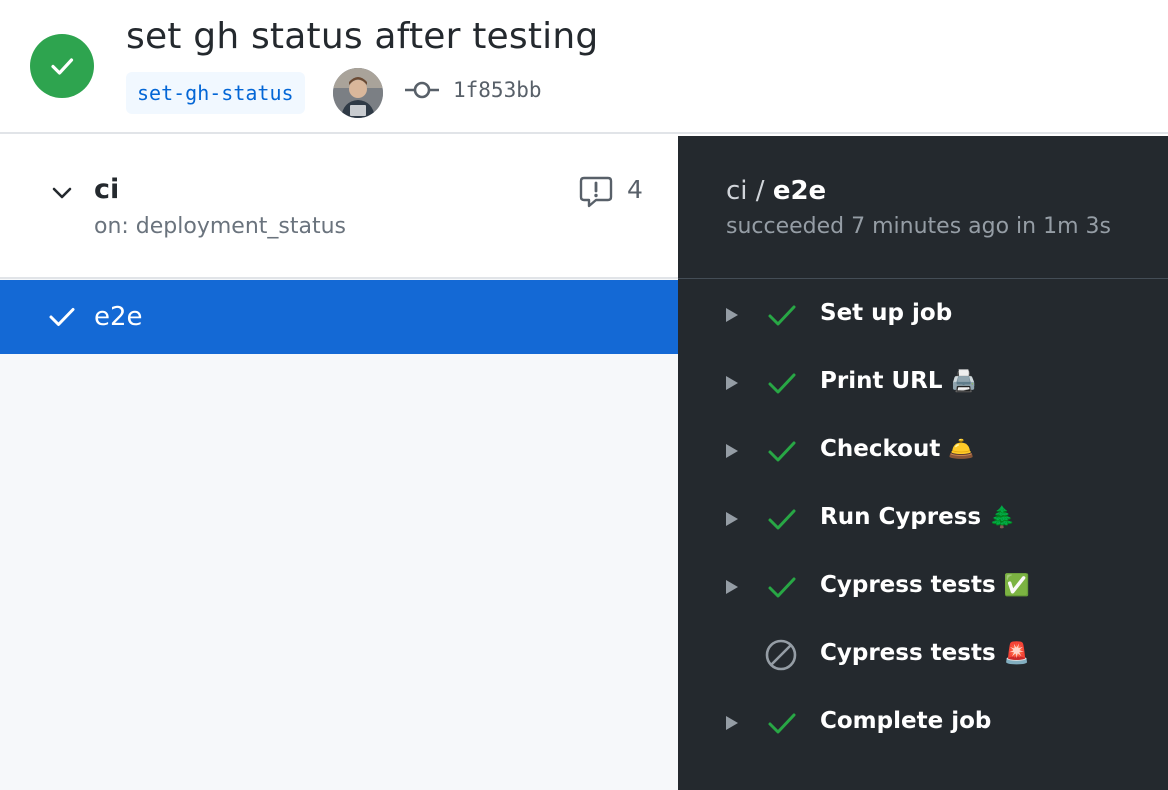 This screenshot has width=1168, height=790. I want to click on step-checkout: Checkout 🛎️, so click(923, 458).